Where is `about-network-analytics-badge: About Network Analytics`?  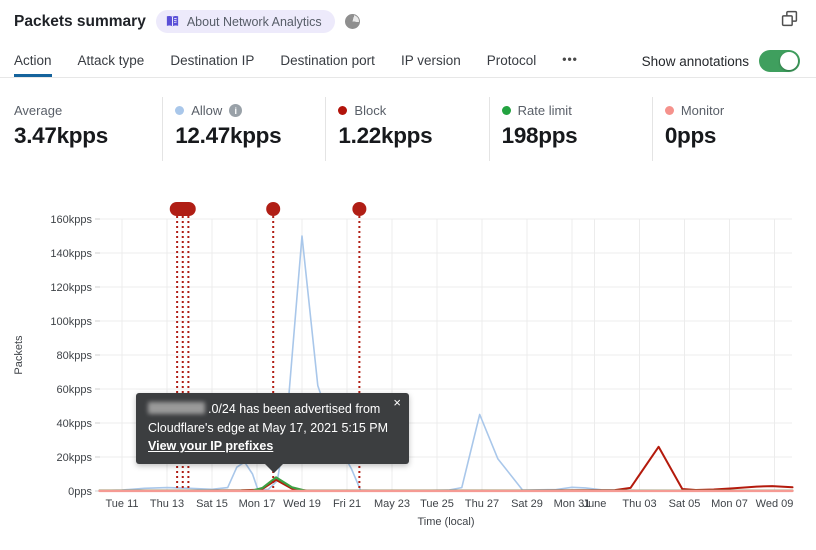
about-network-analytics-badge: About Network Analytics is located at coordinates (245, 21).